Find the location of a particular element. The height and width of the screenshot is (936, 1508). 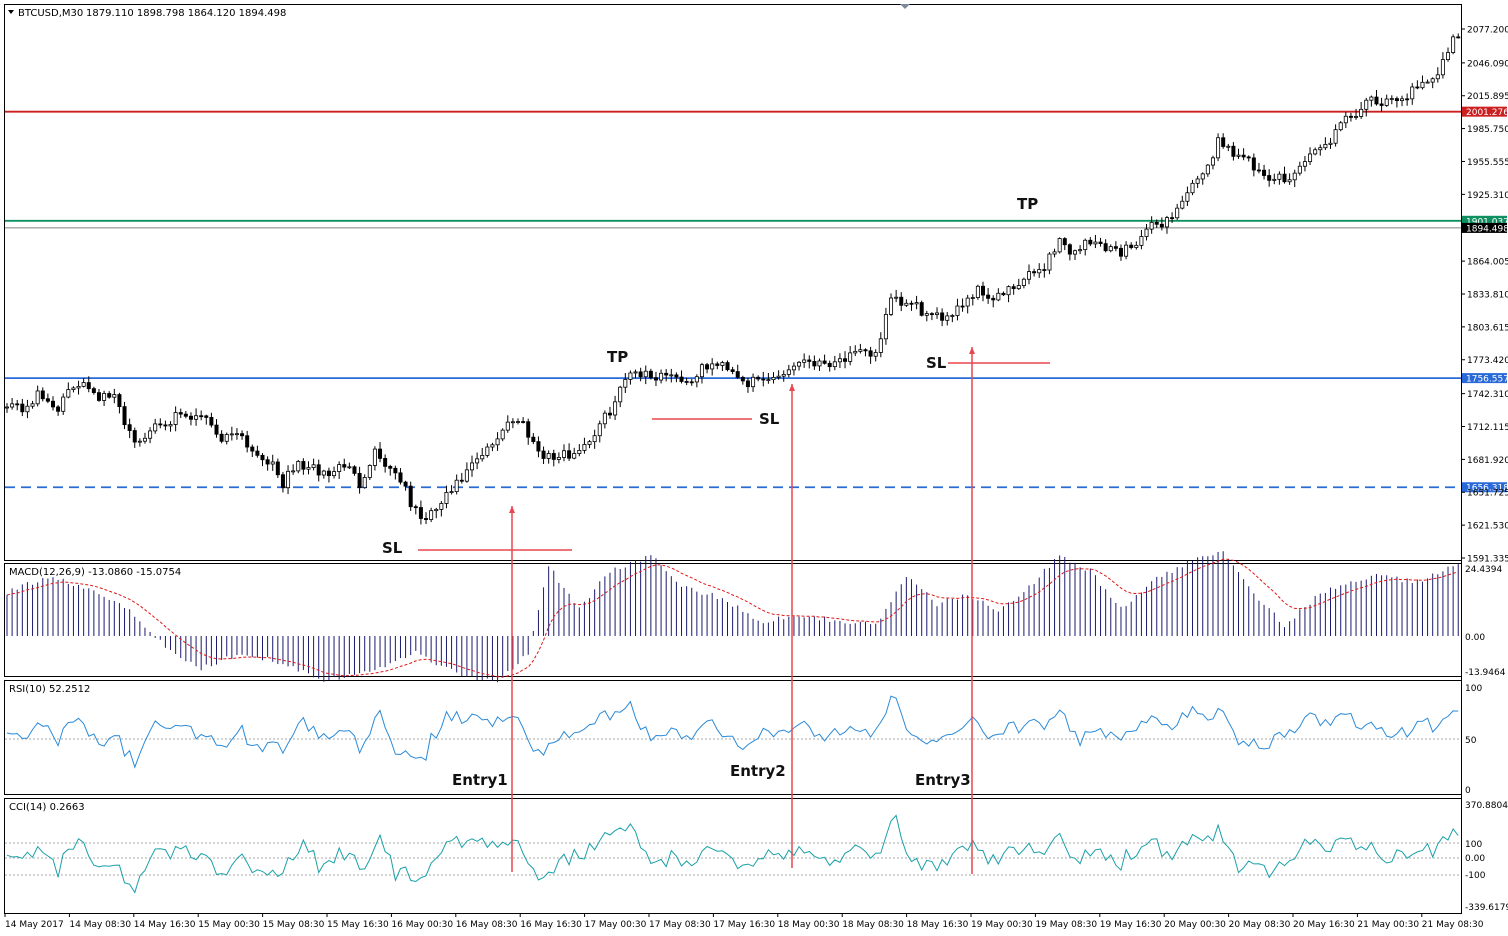

time-tick-label: 19 May 16:30 is located at coordinates (1131, 925).